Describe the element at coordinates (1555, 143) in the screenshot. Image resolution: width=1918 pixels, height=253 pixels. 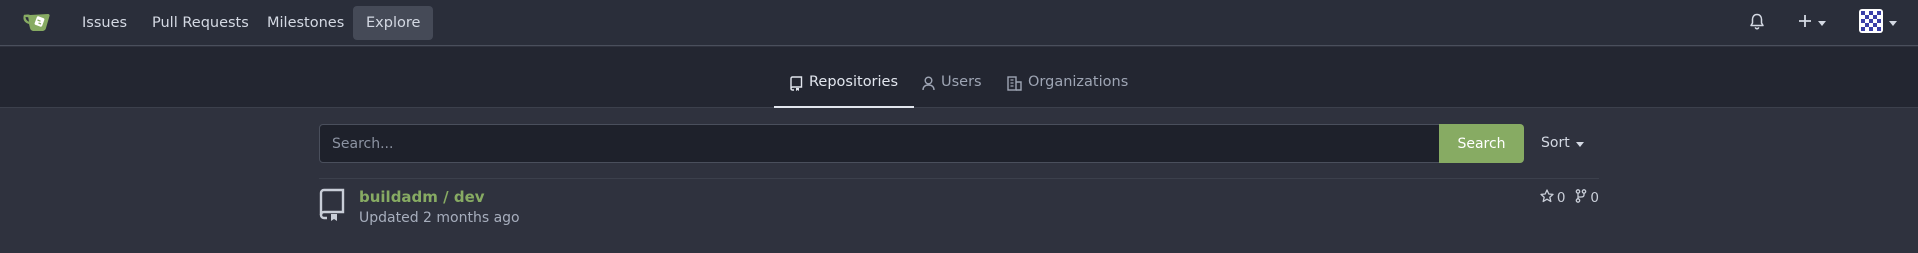
I see `sort-label: Sort` at that location.